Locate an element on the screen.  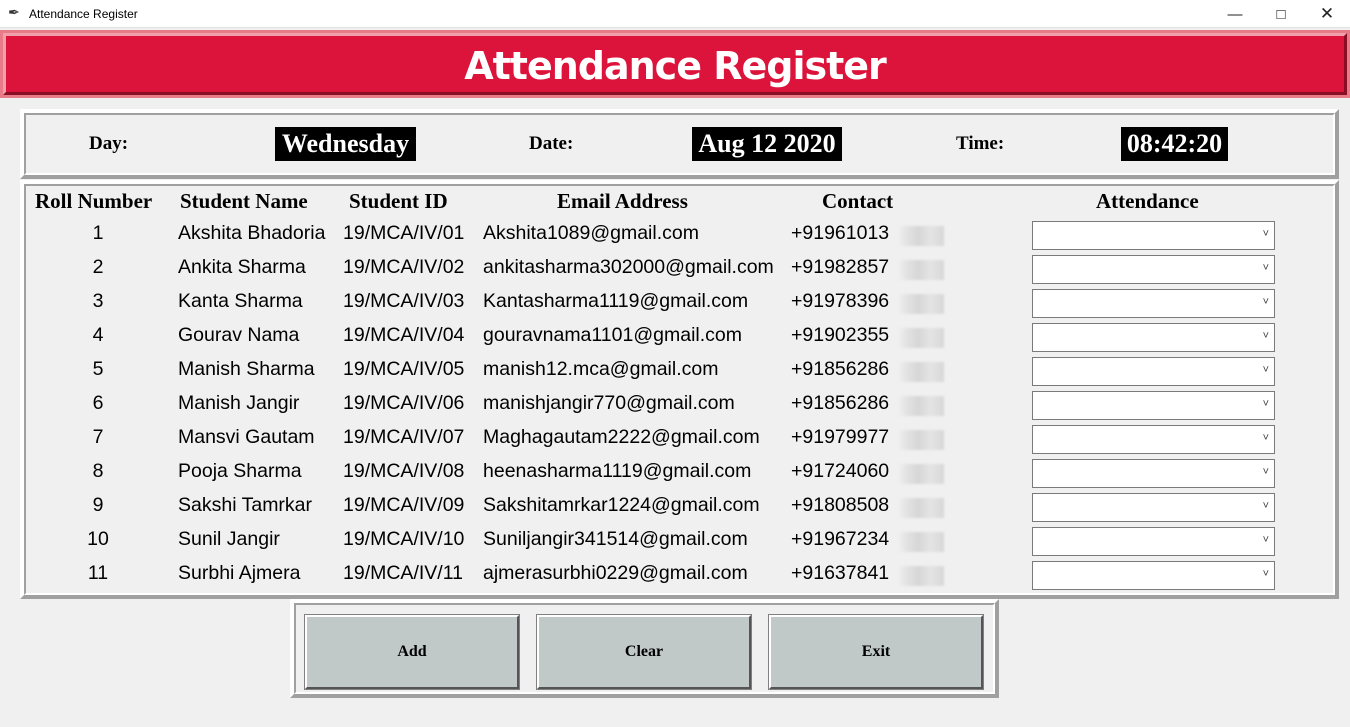
contact-number: +91982857 is located at coordinates (840, 267).